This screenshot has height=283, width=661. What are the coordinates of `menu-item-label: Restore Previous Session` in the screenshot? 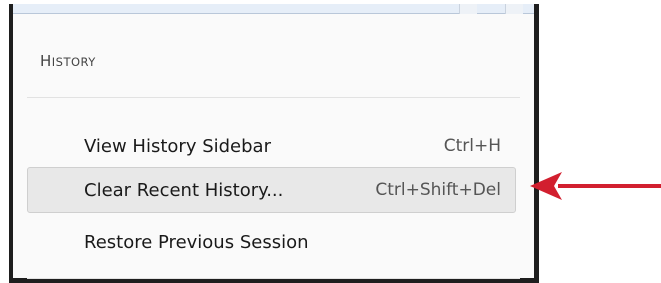 It's located at (196, 242).